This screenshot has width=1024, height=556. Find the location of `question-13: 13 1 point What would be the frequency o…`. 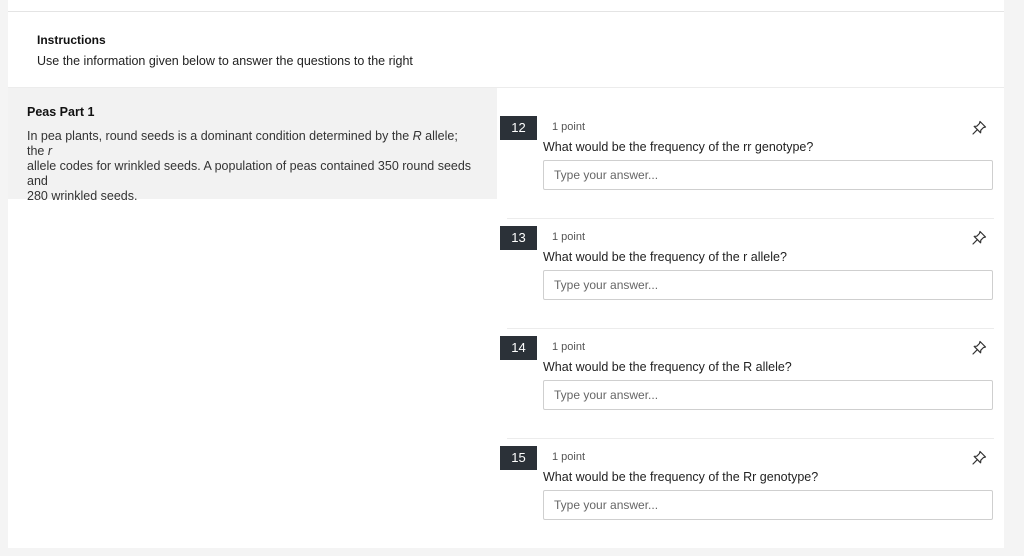

question-13: 13 1 point What would be the frequency o… is located at coordinates (747, 277).